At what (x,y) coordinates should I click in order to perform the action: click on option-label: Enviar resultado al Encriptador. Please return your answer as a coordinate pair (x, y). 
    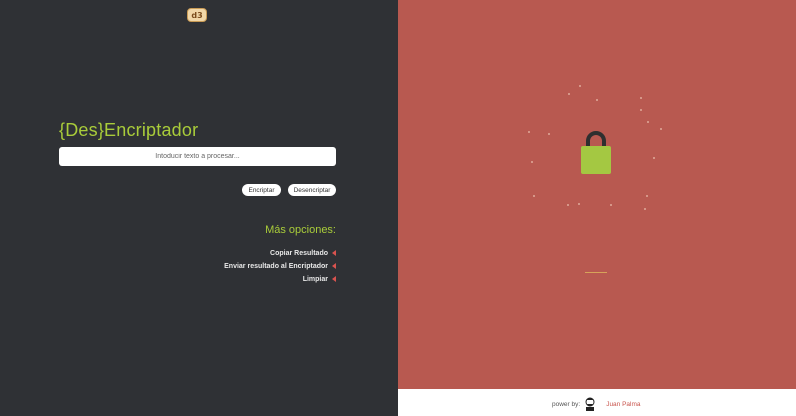
    Looking at the image, I should click on (276, 266).